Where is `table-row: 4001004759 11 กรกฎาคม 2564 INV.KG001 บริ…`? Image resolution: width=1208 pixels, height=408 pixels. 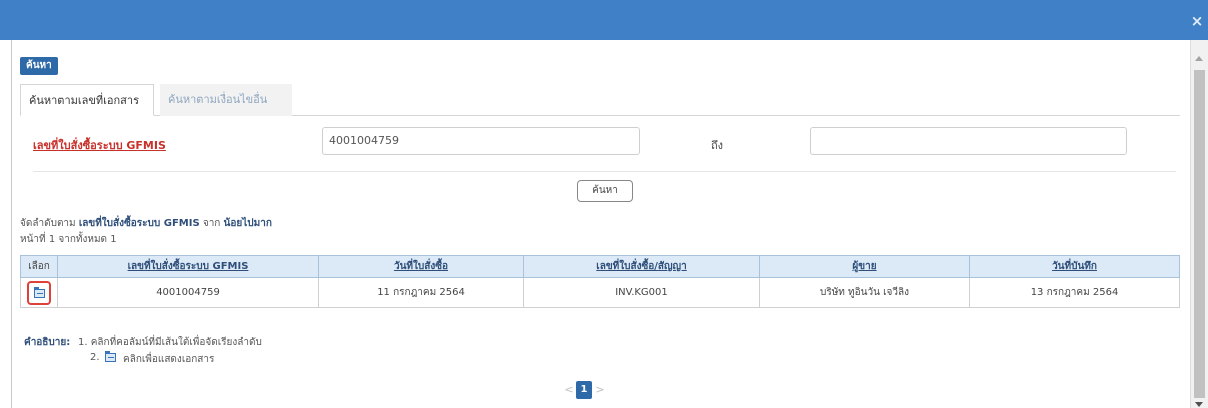
table-row: 4001004759 11 กรกฎาคม 2564 INV.KG001 บริ… is located at coordinates (600, 292).